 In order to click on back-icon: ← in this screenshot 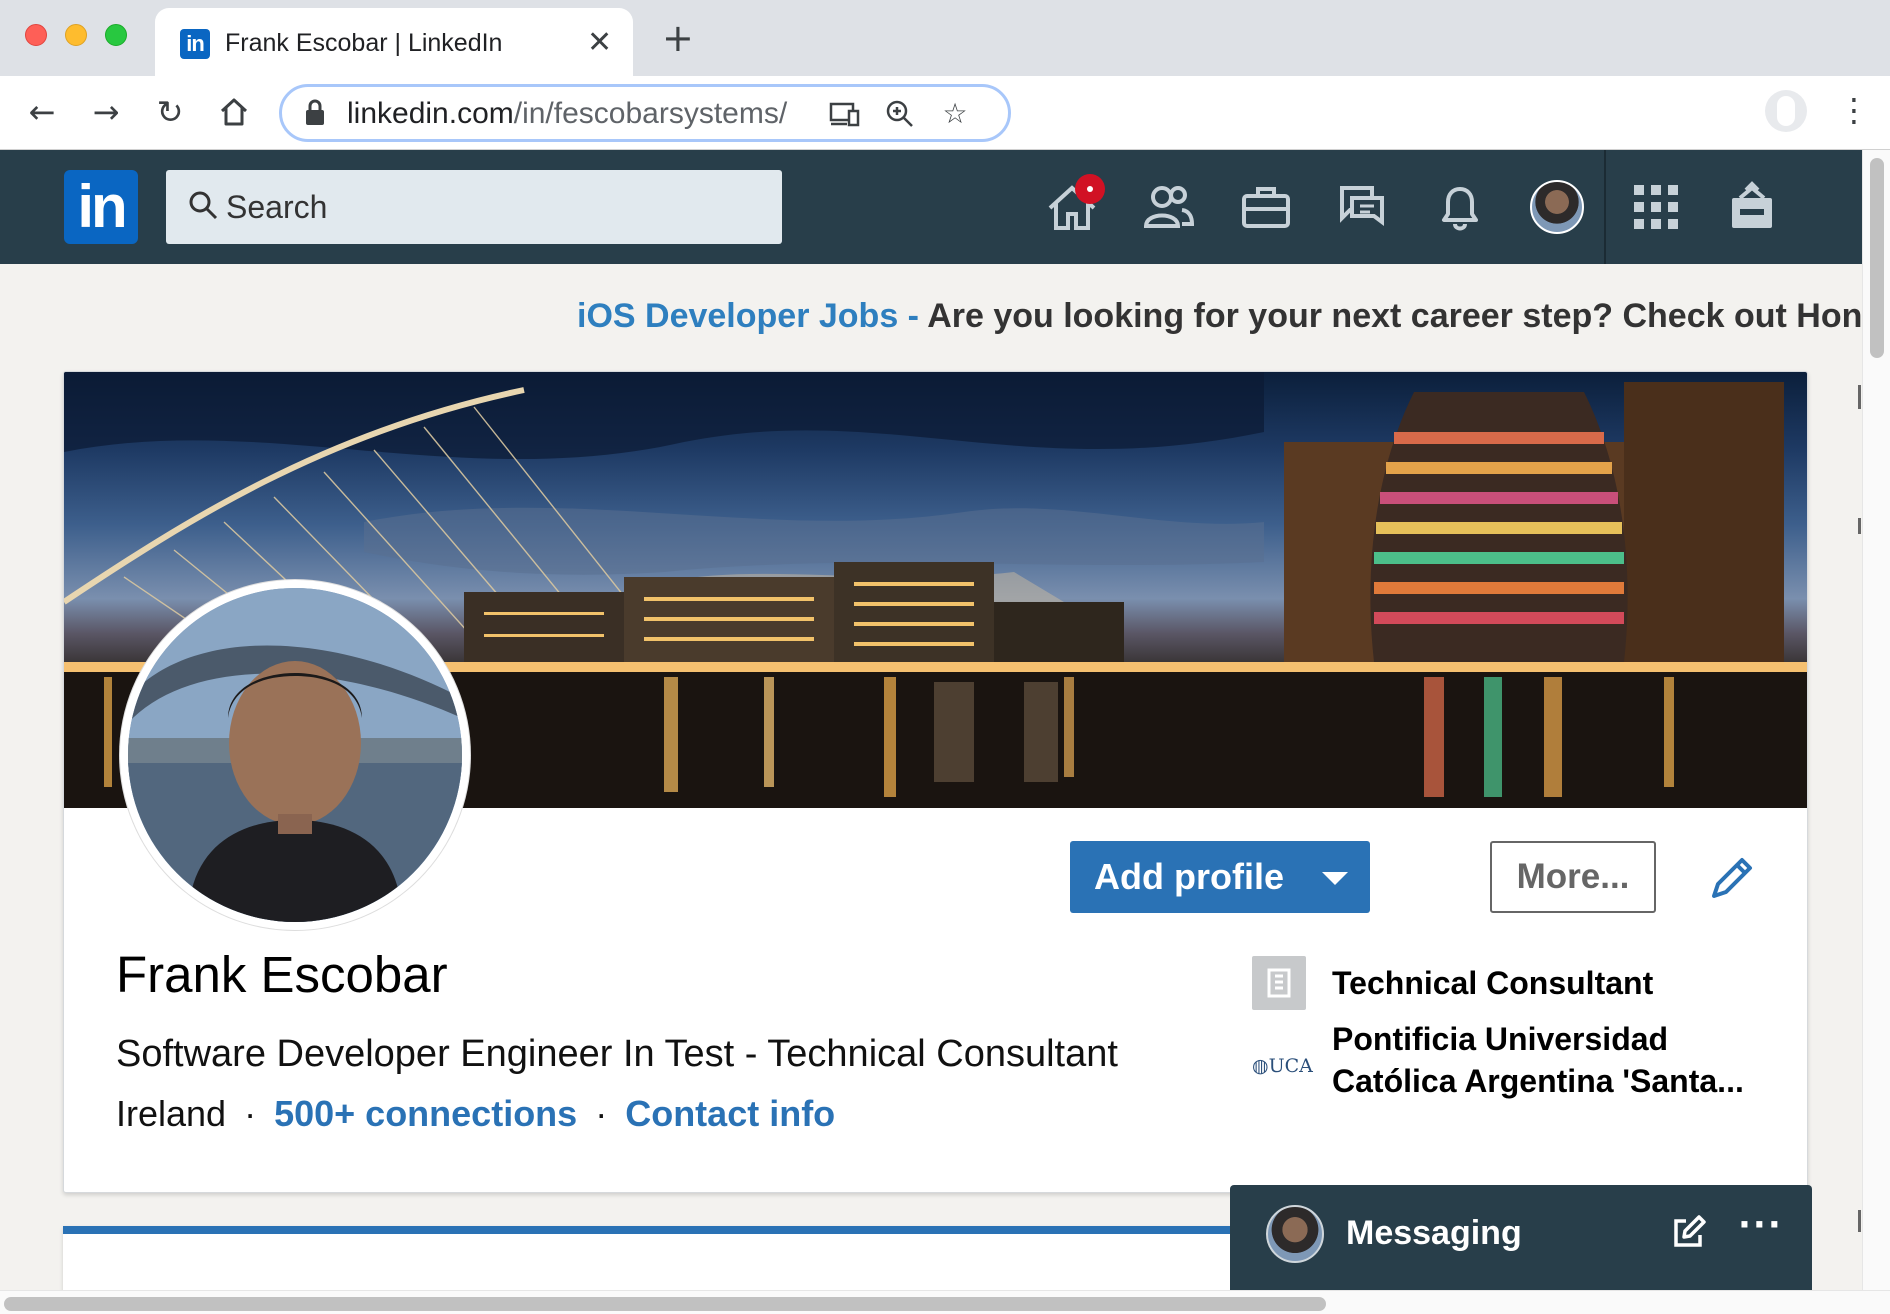, I will do `click(42, 112)`.